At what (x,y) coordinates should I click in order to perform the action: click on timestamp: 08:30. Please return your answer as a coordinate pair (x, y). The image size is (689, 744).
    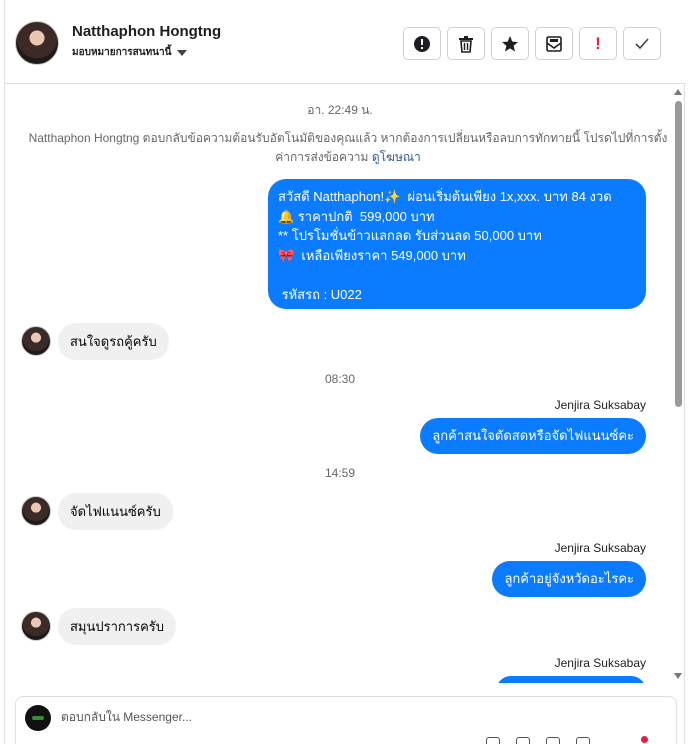
    Looking at the image, I should click on (340, 379).